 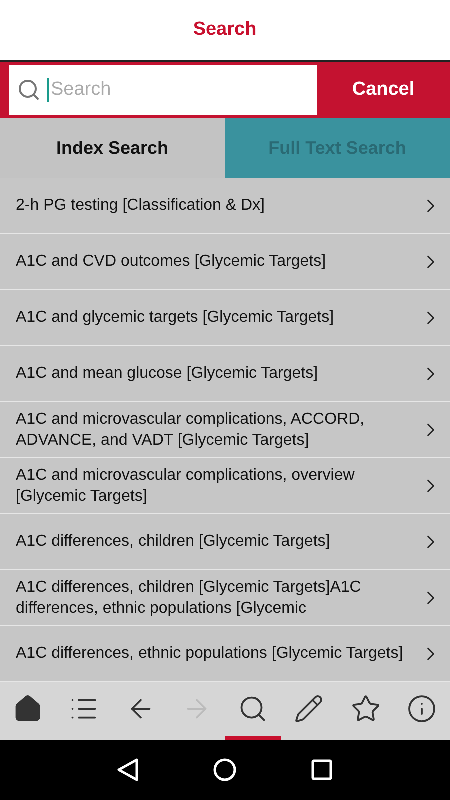 What do you see at coordinates (128, 770) in the screenshot?
I see `back-nav-icon` at bounding box center [128, 770].